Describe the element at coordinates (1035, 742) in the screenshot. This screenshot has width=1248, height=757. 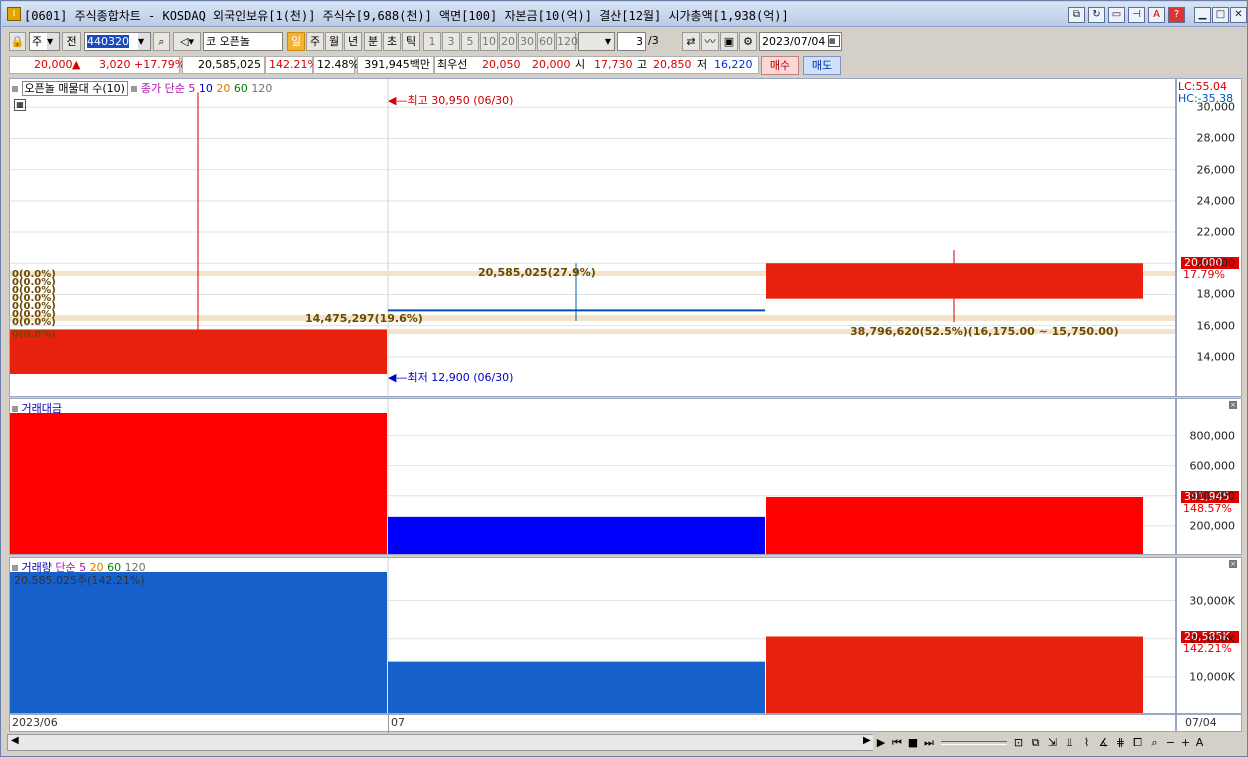
I see `copy-tool-icon: ⧉` at that location.